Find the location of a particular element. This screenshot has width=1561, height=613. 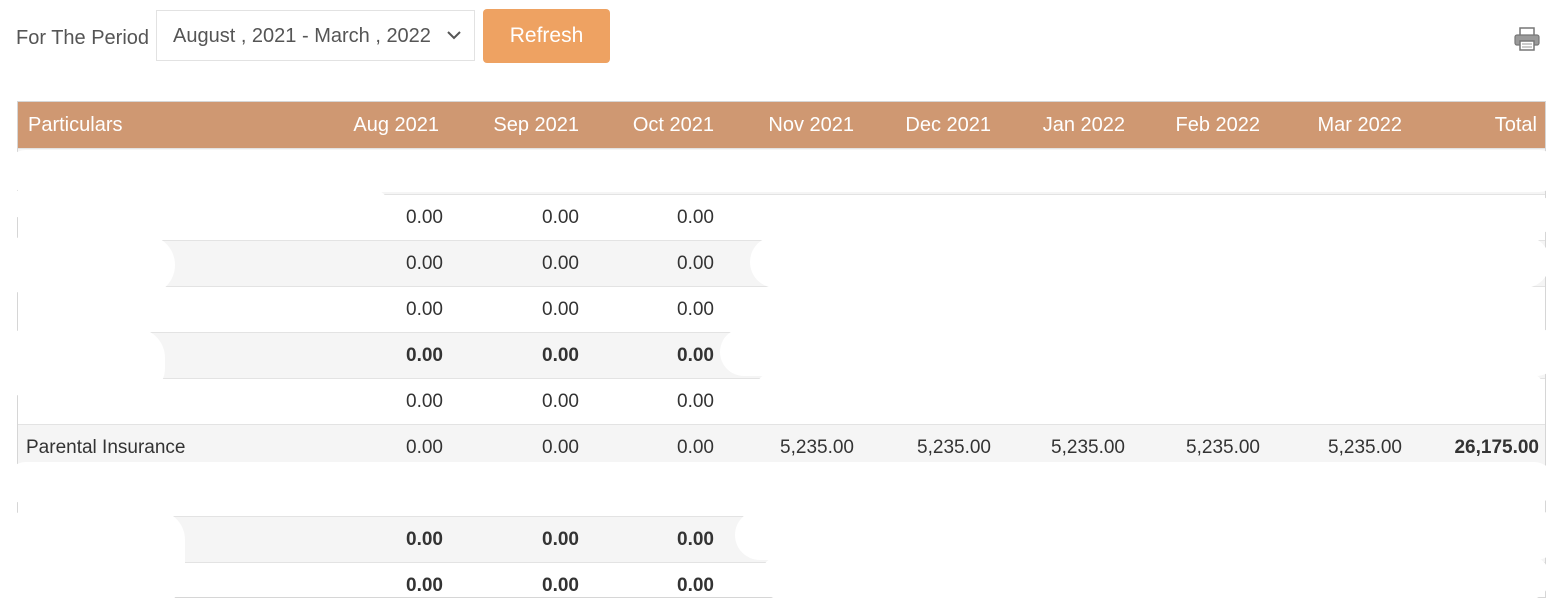

row-amount-cell: 26,175.00 is located at coordinates (1496, 447).